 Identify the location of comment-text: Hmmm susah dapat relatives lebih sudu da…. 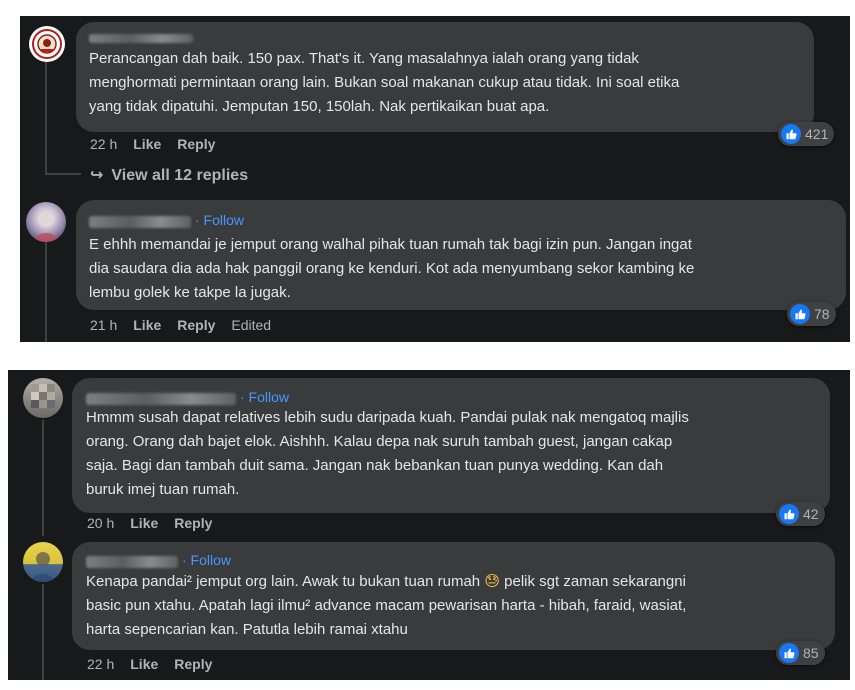
(387, 453).